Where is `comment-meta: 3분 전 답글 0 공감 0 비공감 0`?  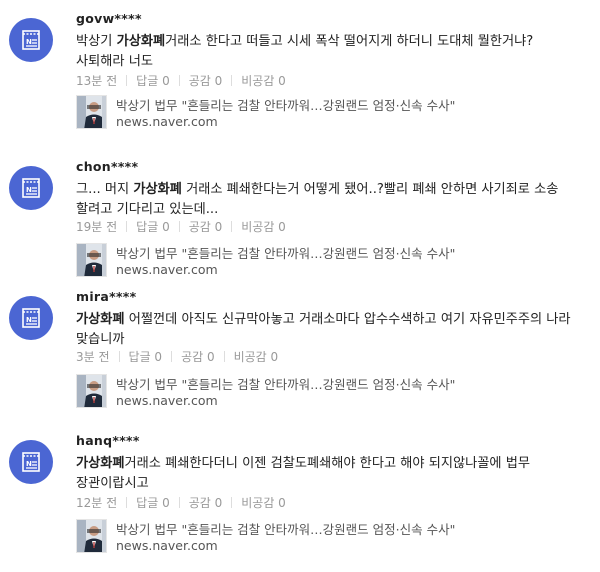 comment-meta: 3분 전 답글 0 공감 0 비공감 0 is located at coordinates (177, 356).